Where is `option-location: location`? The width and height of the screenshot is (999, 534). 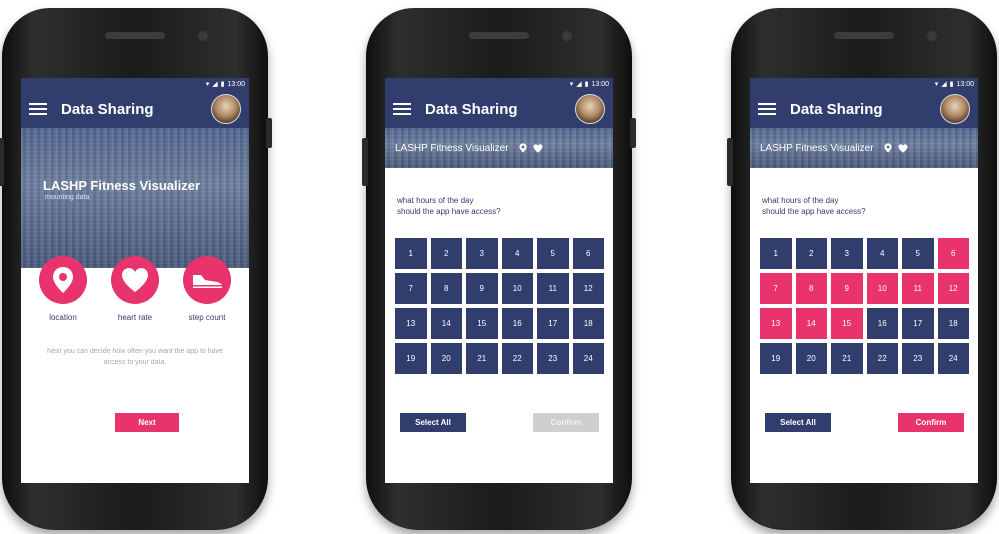 option-location: location is located at coordinates (63, 289).